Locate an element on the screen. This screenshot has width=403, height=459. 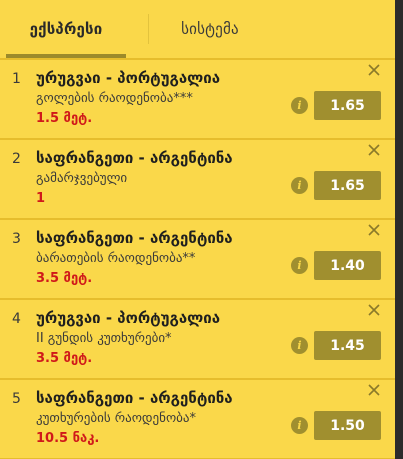
active-tab-indicator is located at coordinates (66, 56).